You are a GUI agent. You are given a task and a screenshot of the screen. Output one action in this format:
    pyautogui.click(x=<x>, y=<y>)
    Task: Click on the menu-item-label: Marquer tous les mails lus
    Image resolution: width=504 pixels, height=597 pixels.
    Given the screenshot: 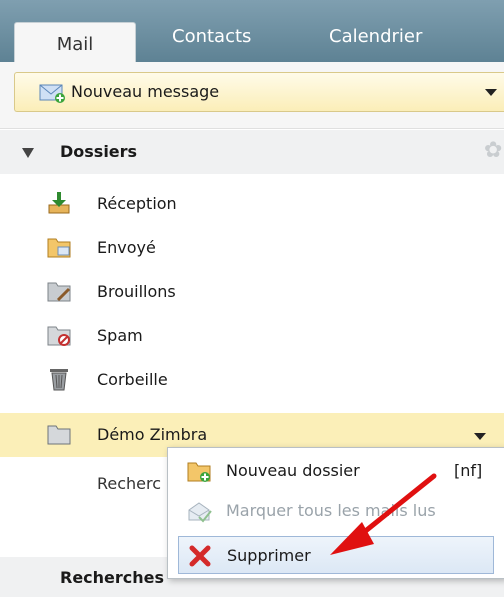 What is the action you would take?
    pyautogui.click(x=331, y=510)
    